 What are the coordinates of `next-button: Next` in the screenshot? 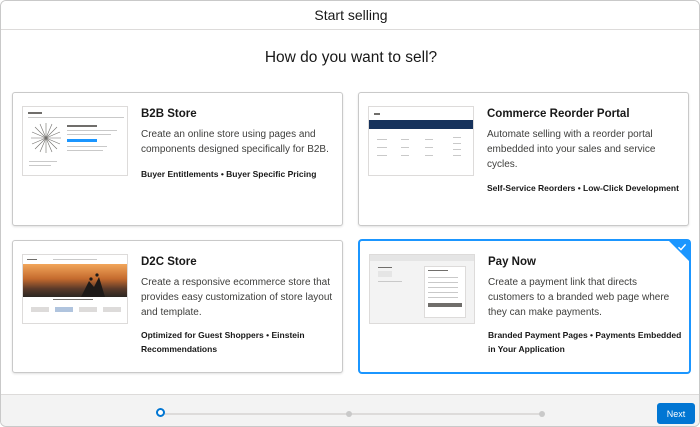 It's located at (676, 413).